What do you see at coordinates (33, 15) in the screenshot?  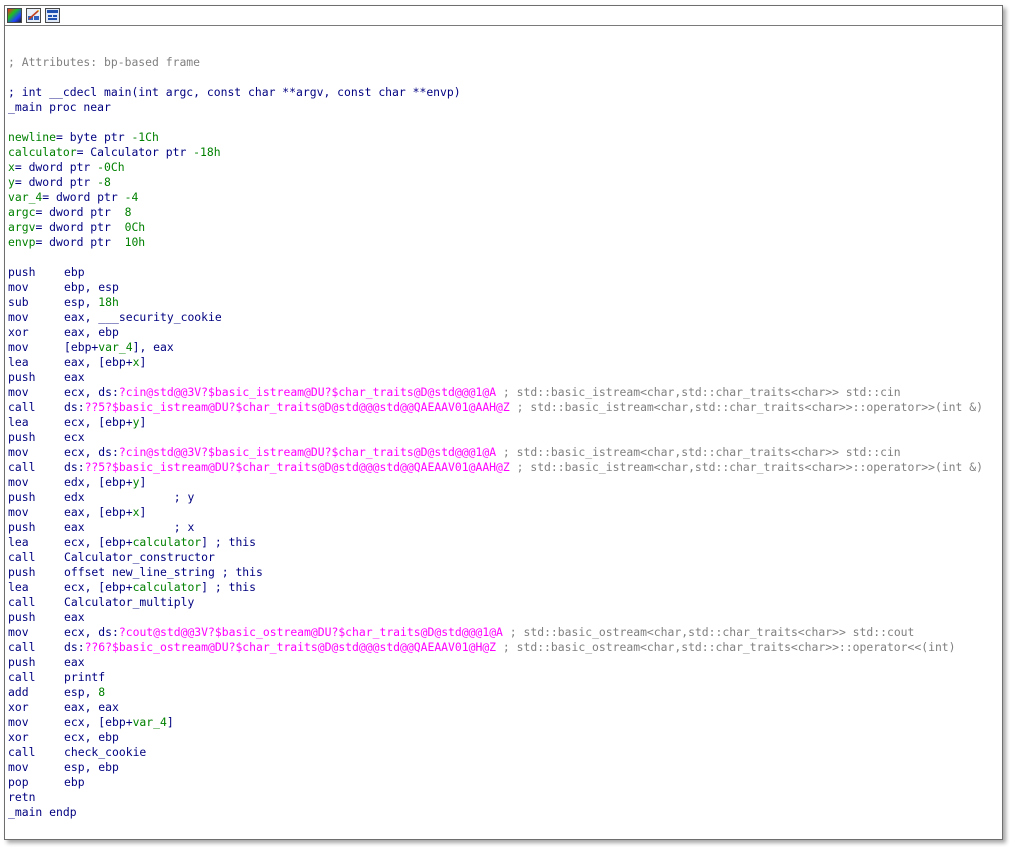 I see `edit-graph-icon` at bounding box center [33, 15].